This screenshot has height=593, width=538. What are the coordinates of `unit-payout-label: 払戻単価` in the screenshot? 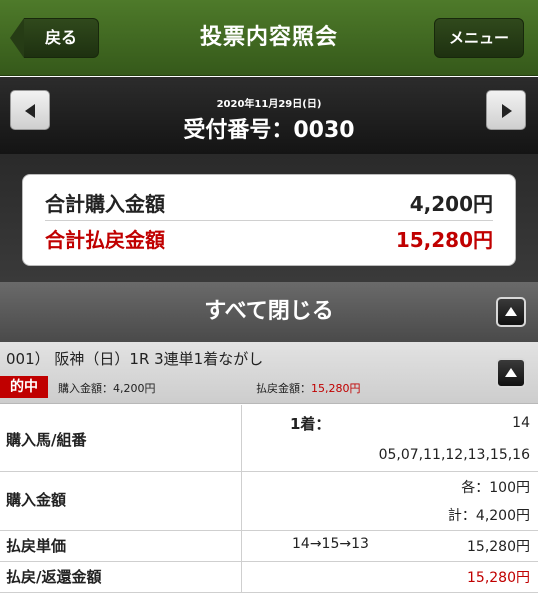 It's located at (36, 546).